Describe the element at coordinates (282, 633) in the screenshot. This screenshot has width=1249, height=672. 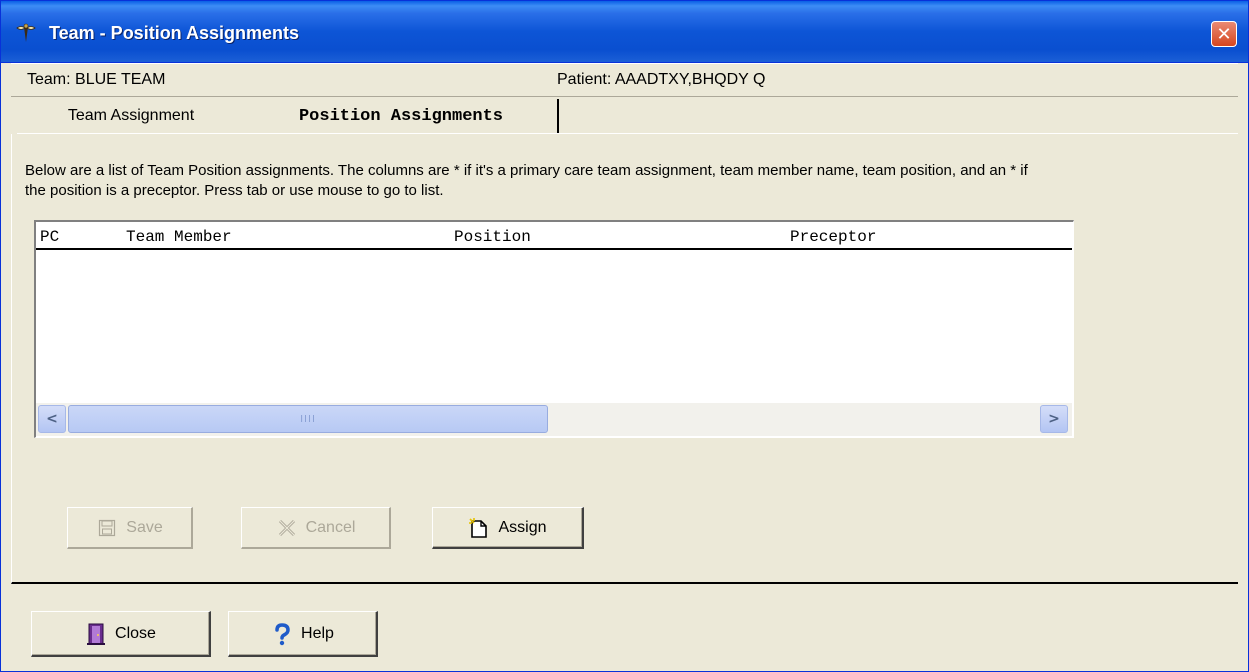
I see `question-mark-icon` at that location.